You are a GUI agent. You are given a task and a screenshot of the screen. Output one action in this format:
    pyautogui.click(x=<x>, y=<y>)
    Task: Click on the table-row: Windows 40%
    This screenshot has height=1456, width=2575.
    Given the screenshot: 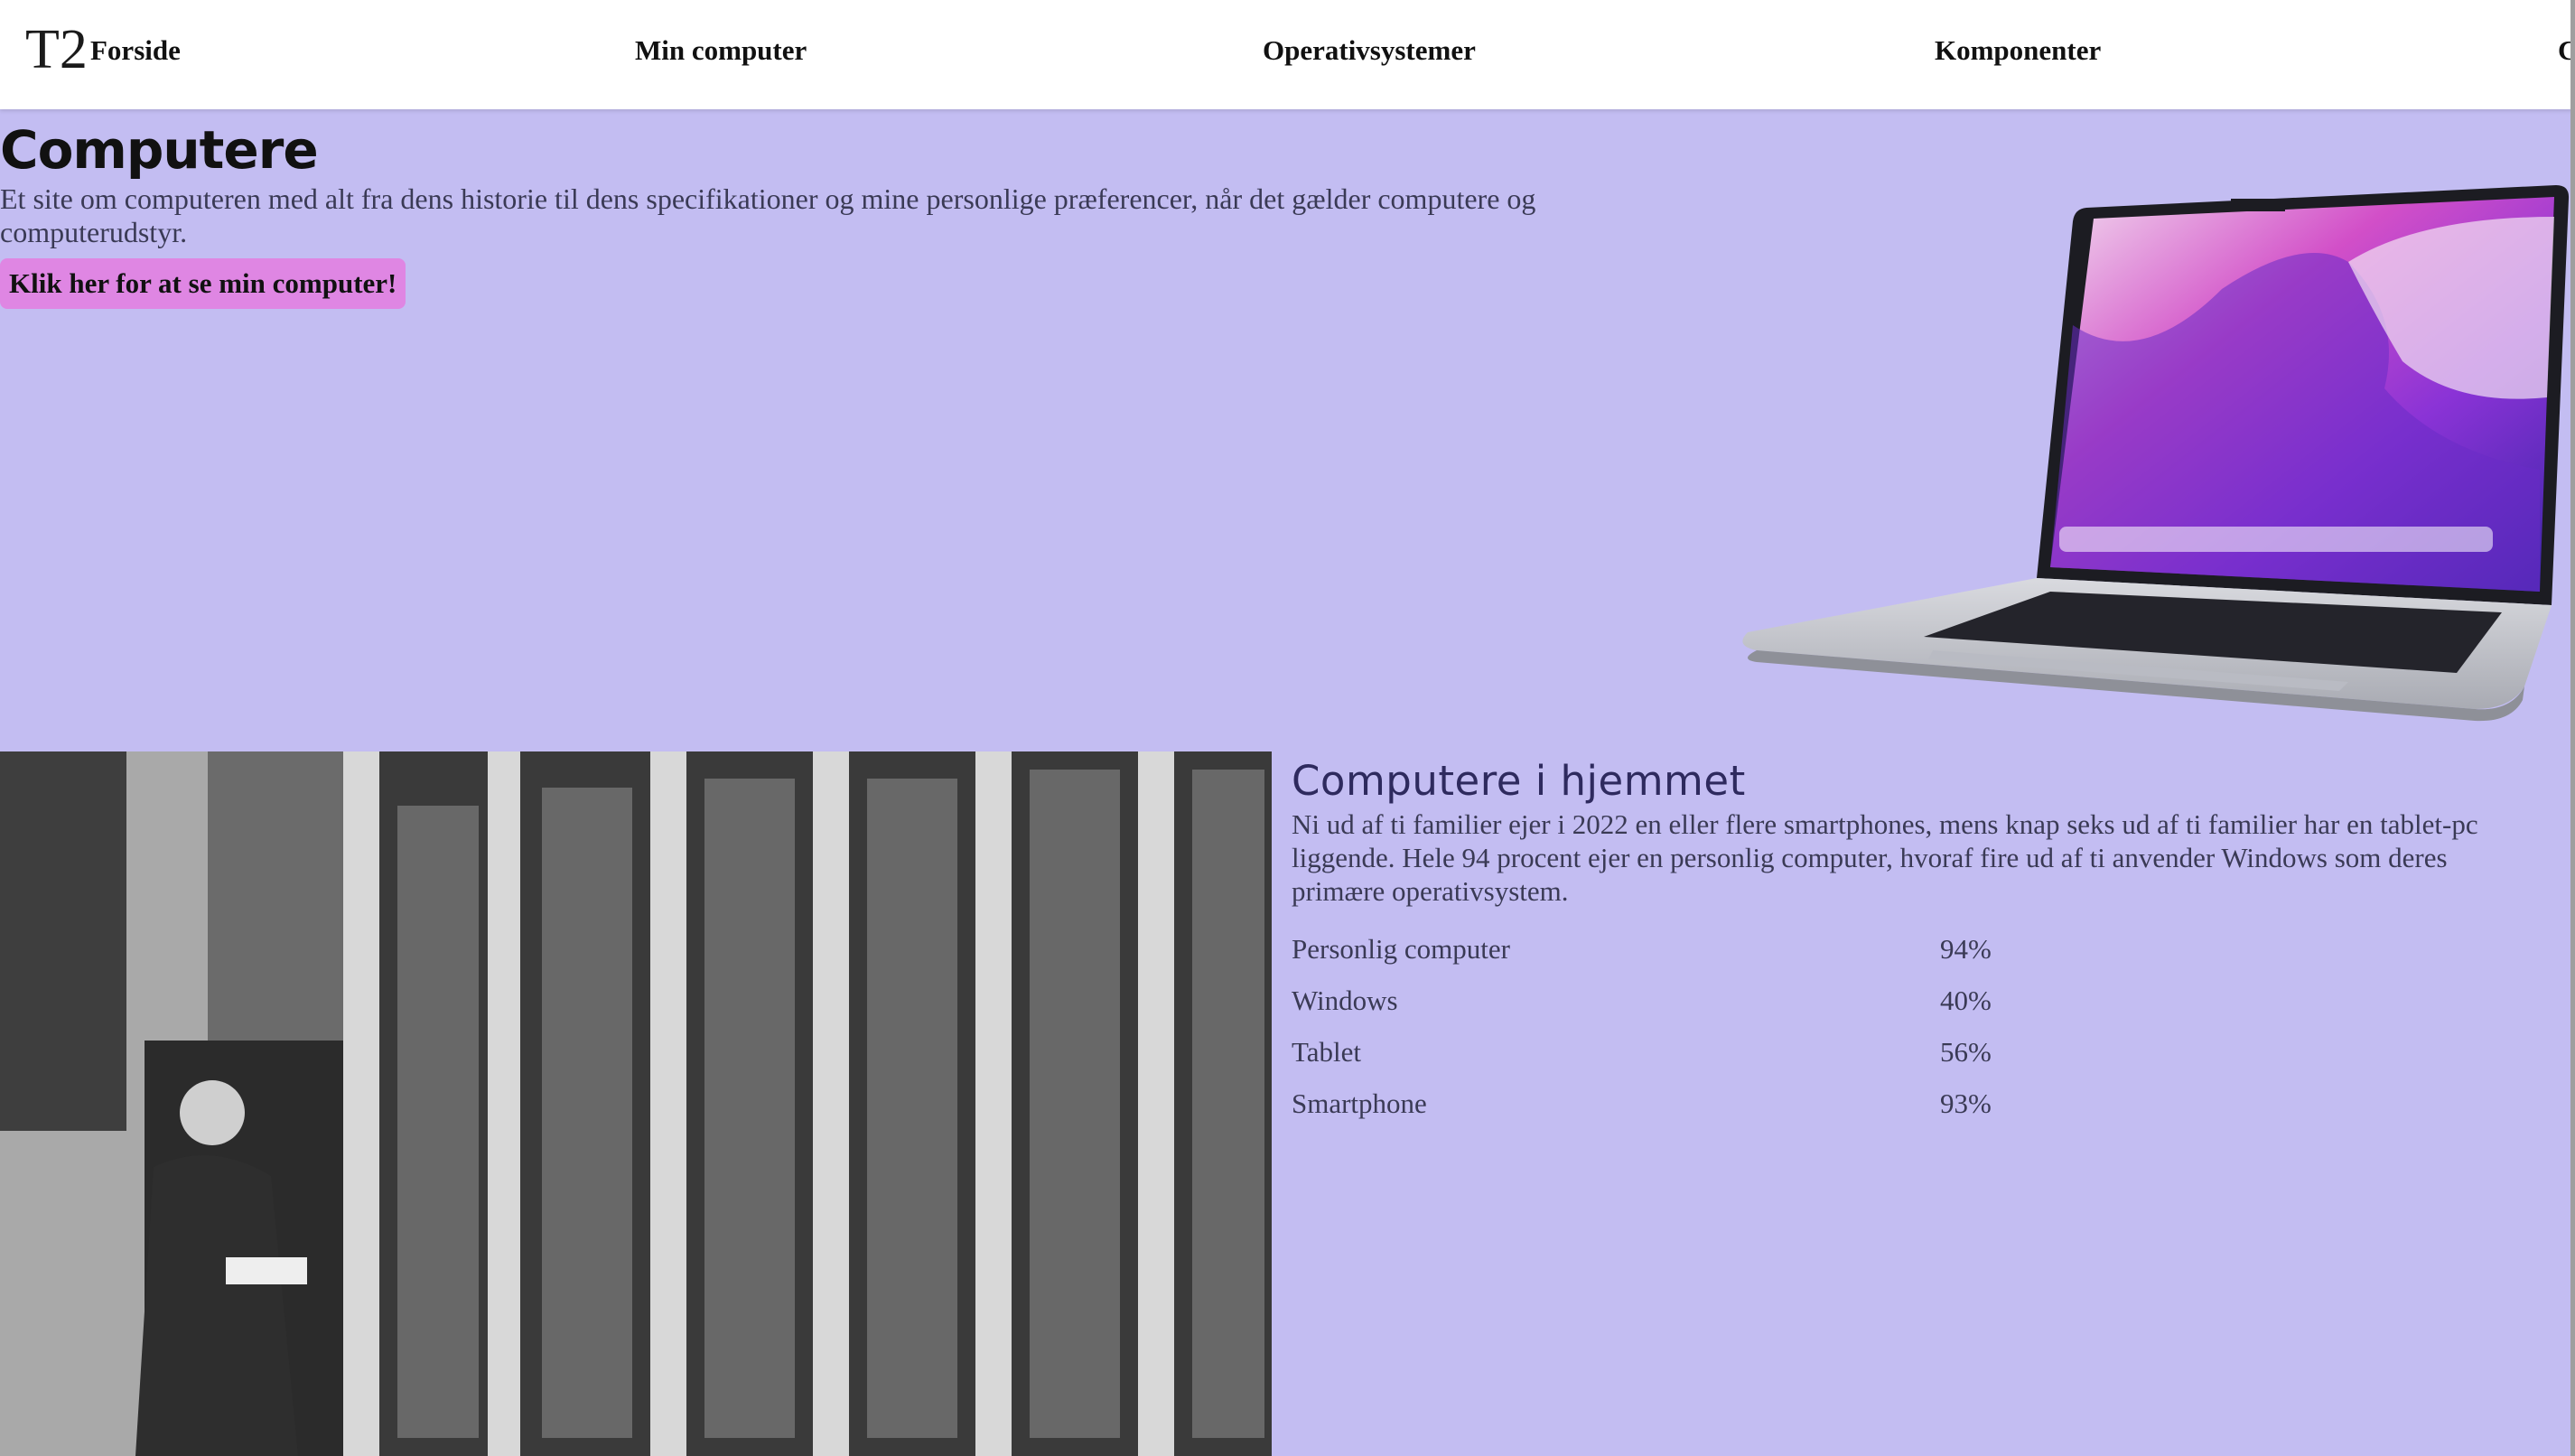 What is the action you would take?
    pyautogui.click(x=1642, y=1001)
    